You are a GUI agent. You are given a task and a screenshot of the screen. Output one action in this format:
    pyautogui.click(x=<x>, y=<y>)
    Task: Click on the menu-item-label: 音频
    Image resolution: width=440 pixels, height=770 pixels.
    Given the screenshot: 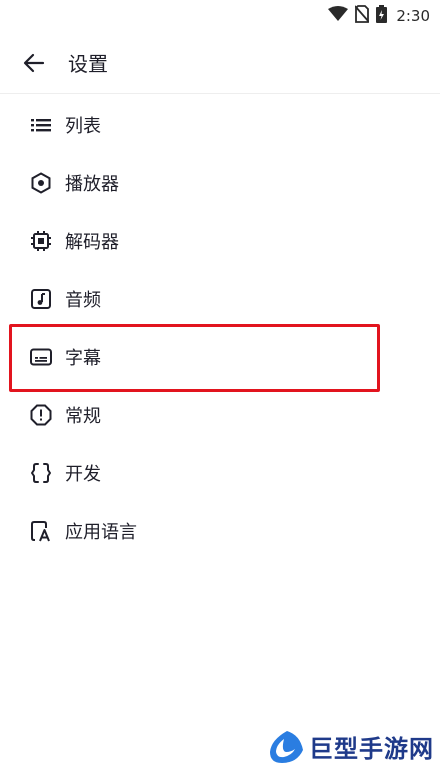 What is the action you would take?
    pyautogui.click(x=83, y=300)
    